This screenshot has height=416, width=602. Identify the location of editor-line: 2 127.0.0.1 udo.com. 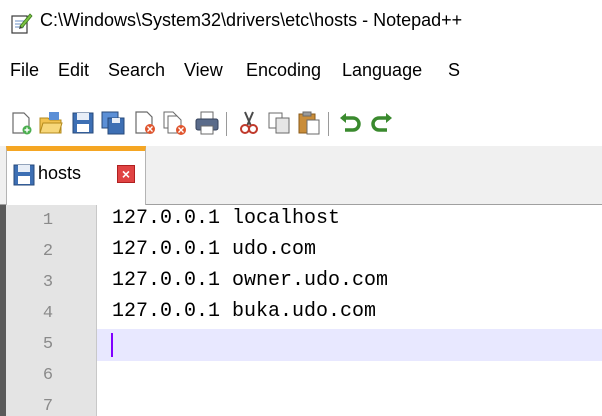
(301, 252).